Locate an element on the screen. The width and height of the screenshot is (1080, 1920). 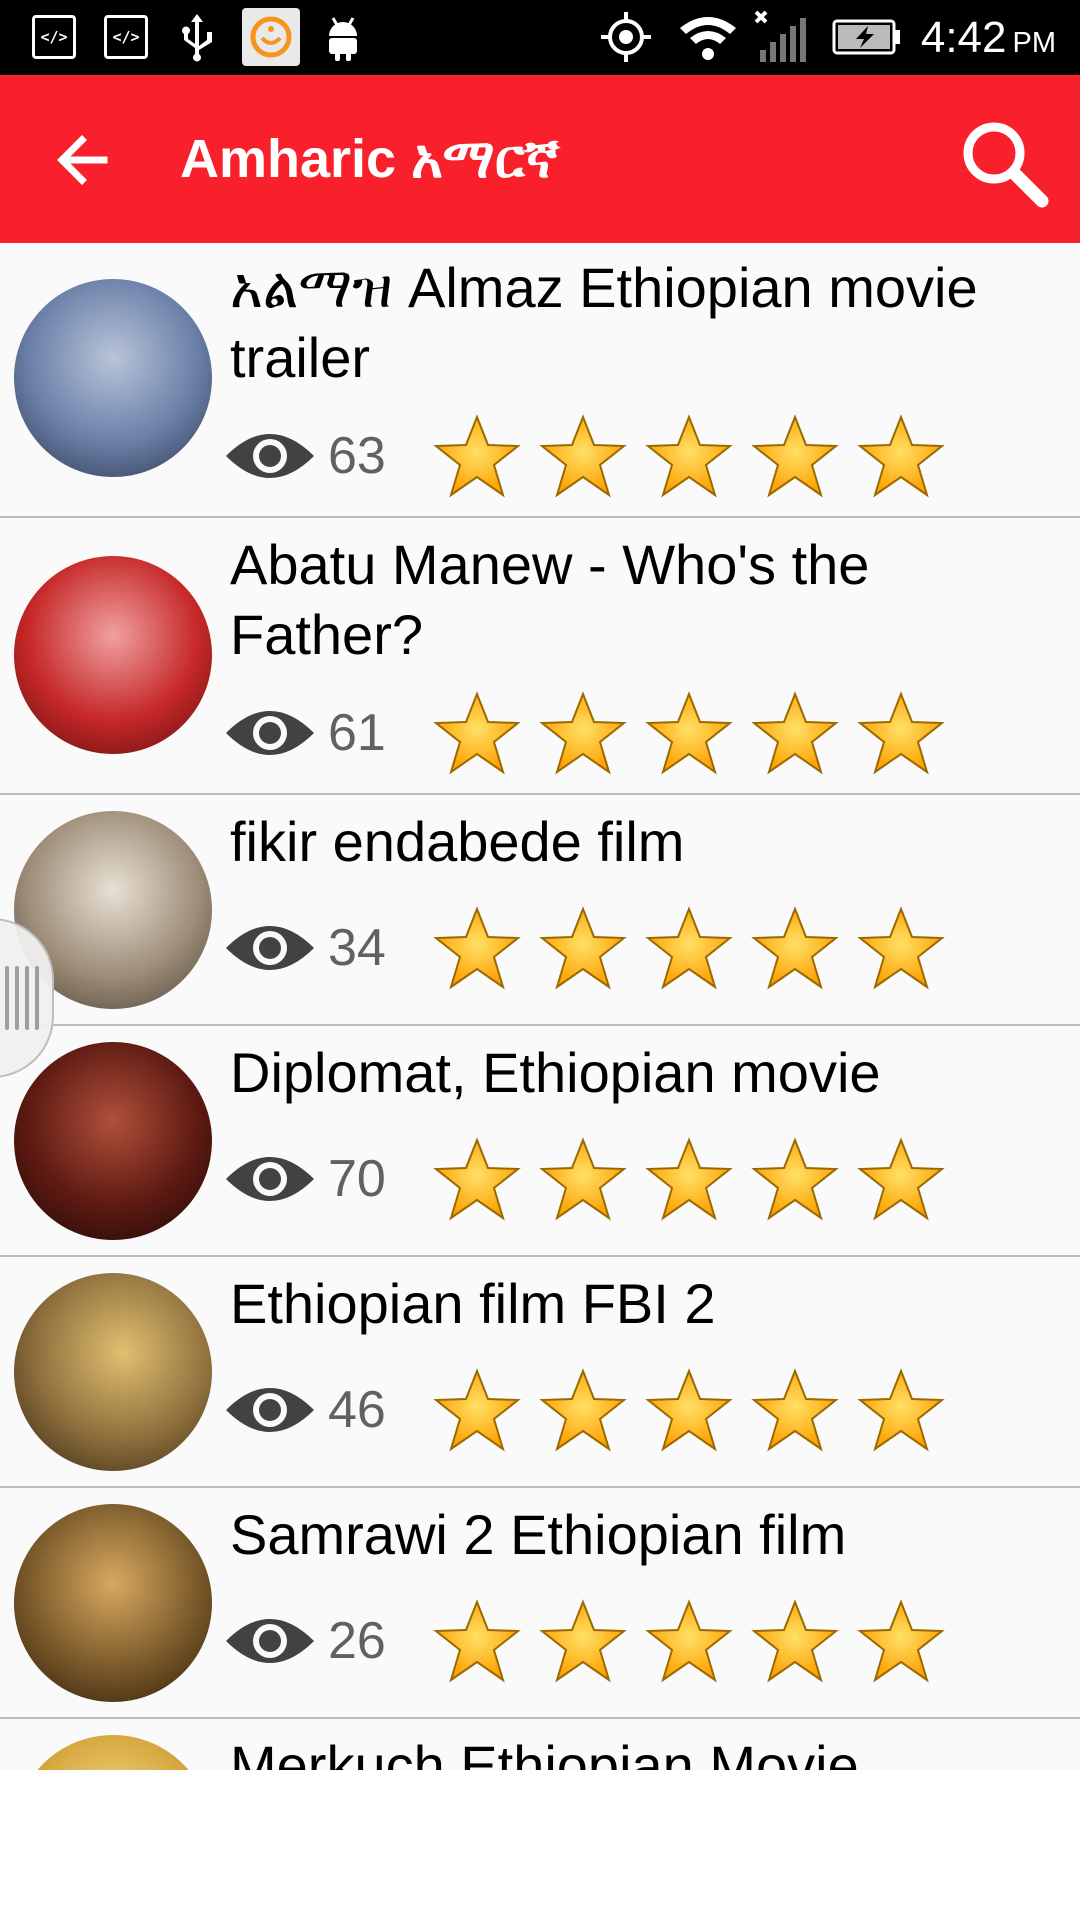
video-meta: 61 is located at coordinates (593, 733).